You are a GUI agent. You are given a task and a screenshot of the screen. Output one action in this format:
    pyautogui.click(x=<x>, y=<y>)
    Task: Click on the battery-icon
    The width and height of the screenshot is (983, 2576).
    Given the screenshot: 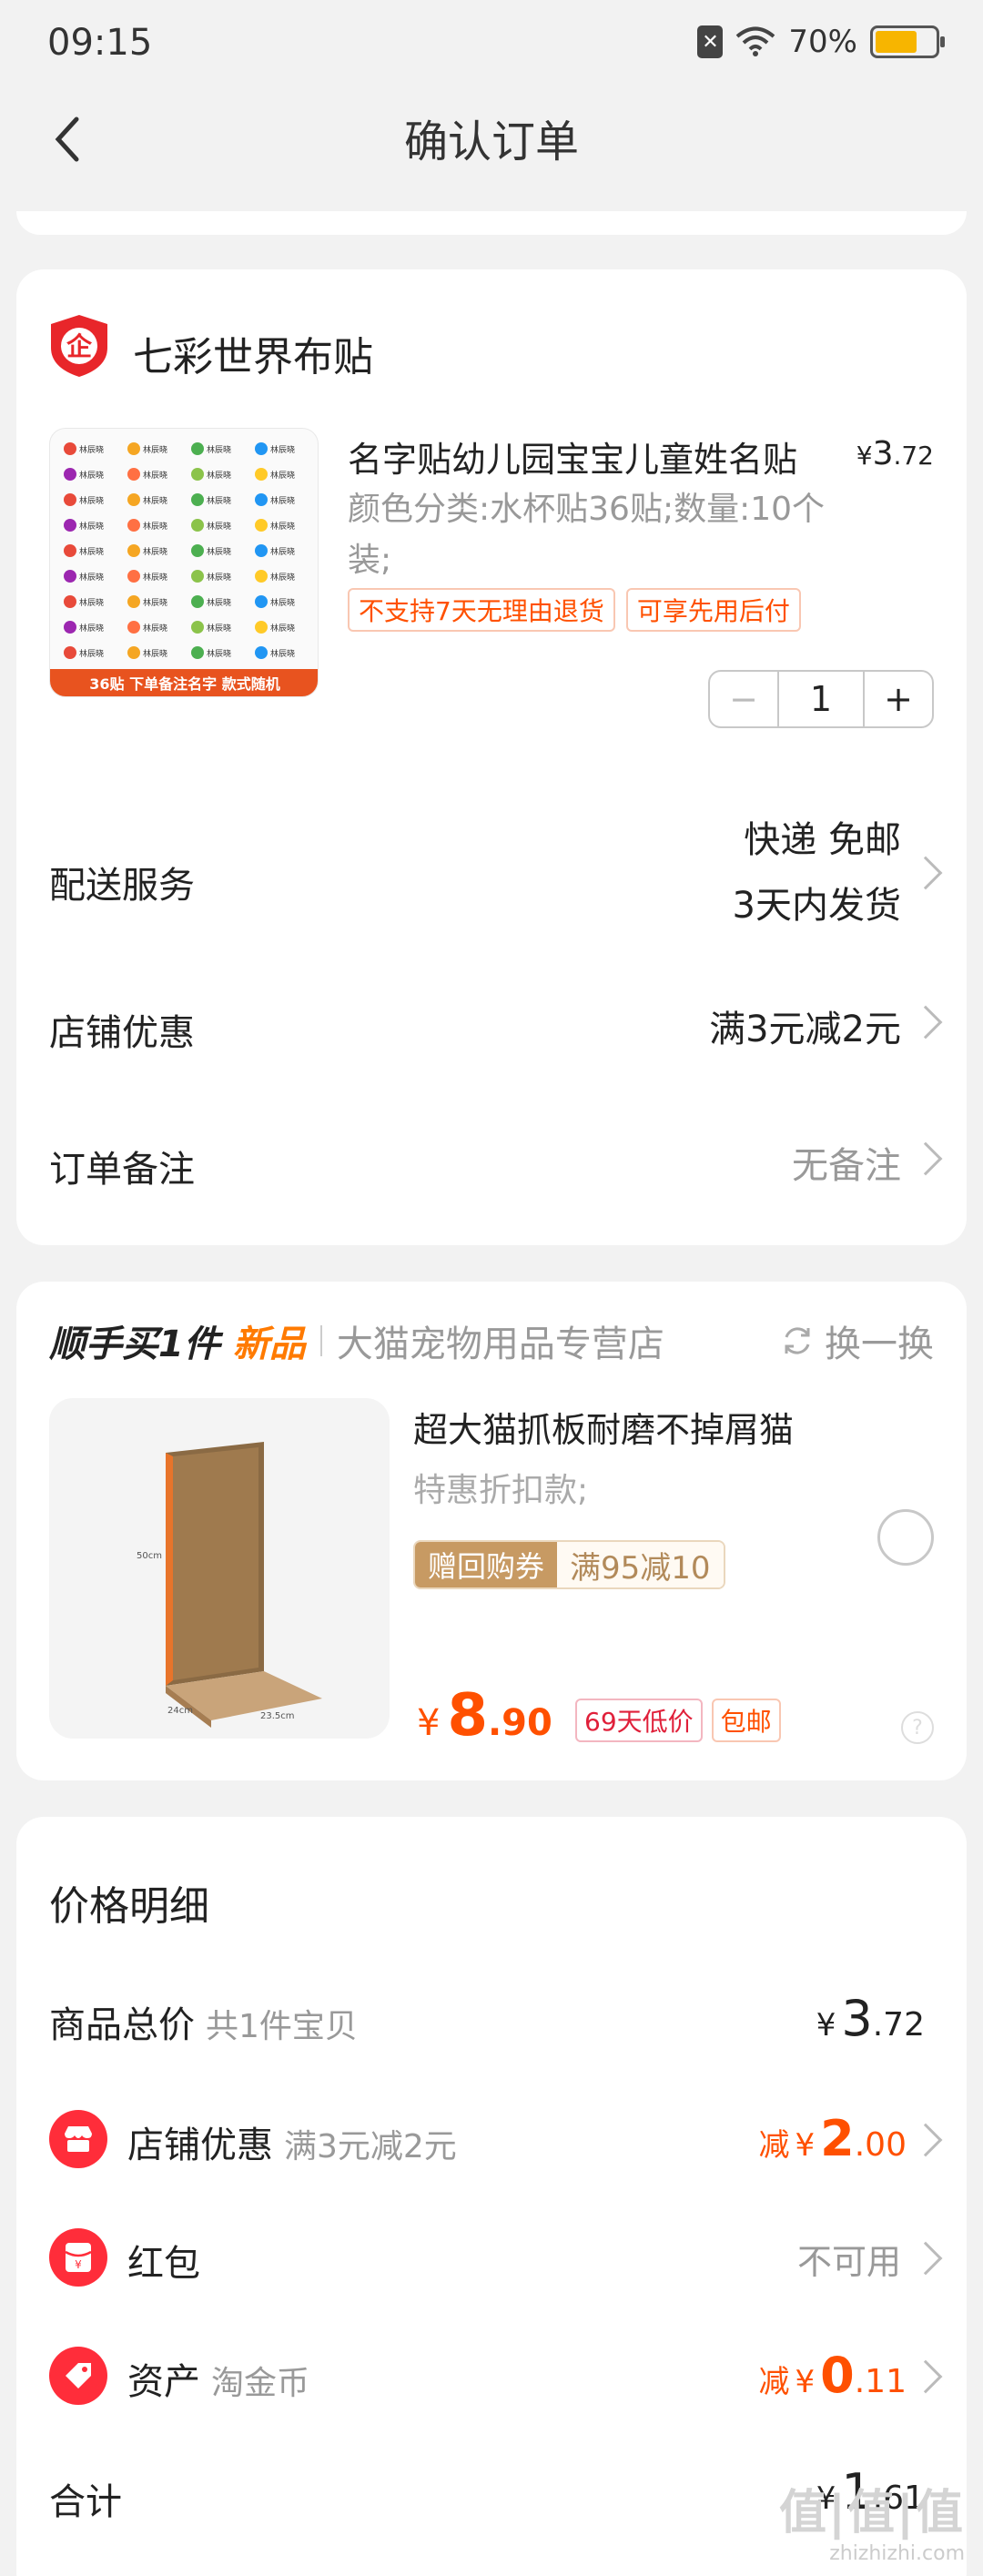 What is the action you would take?
    pyautogui.click(x=907, y=41)
    